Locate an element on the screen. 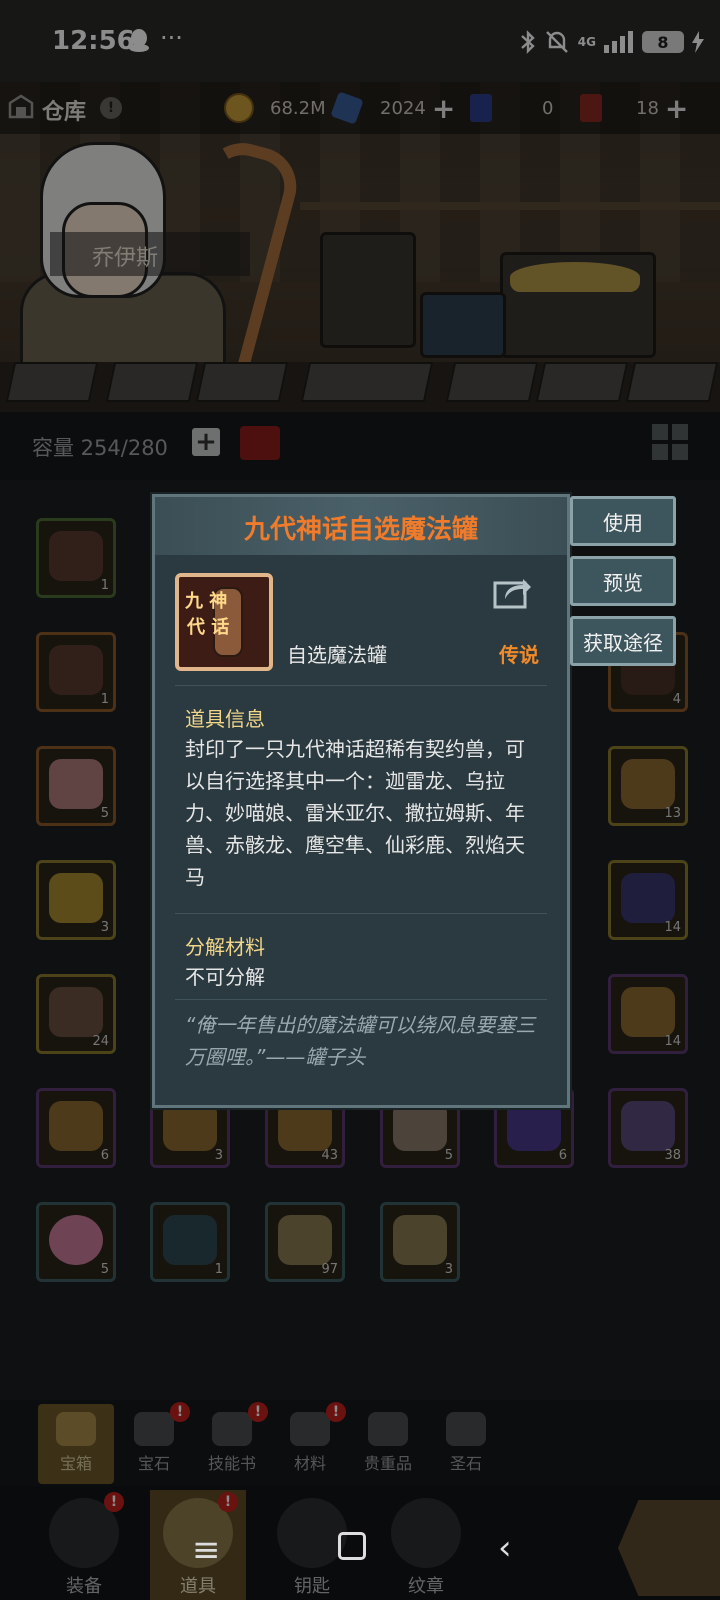  menu-icon: ≡ is located at coordinates (206, 1550).